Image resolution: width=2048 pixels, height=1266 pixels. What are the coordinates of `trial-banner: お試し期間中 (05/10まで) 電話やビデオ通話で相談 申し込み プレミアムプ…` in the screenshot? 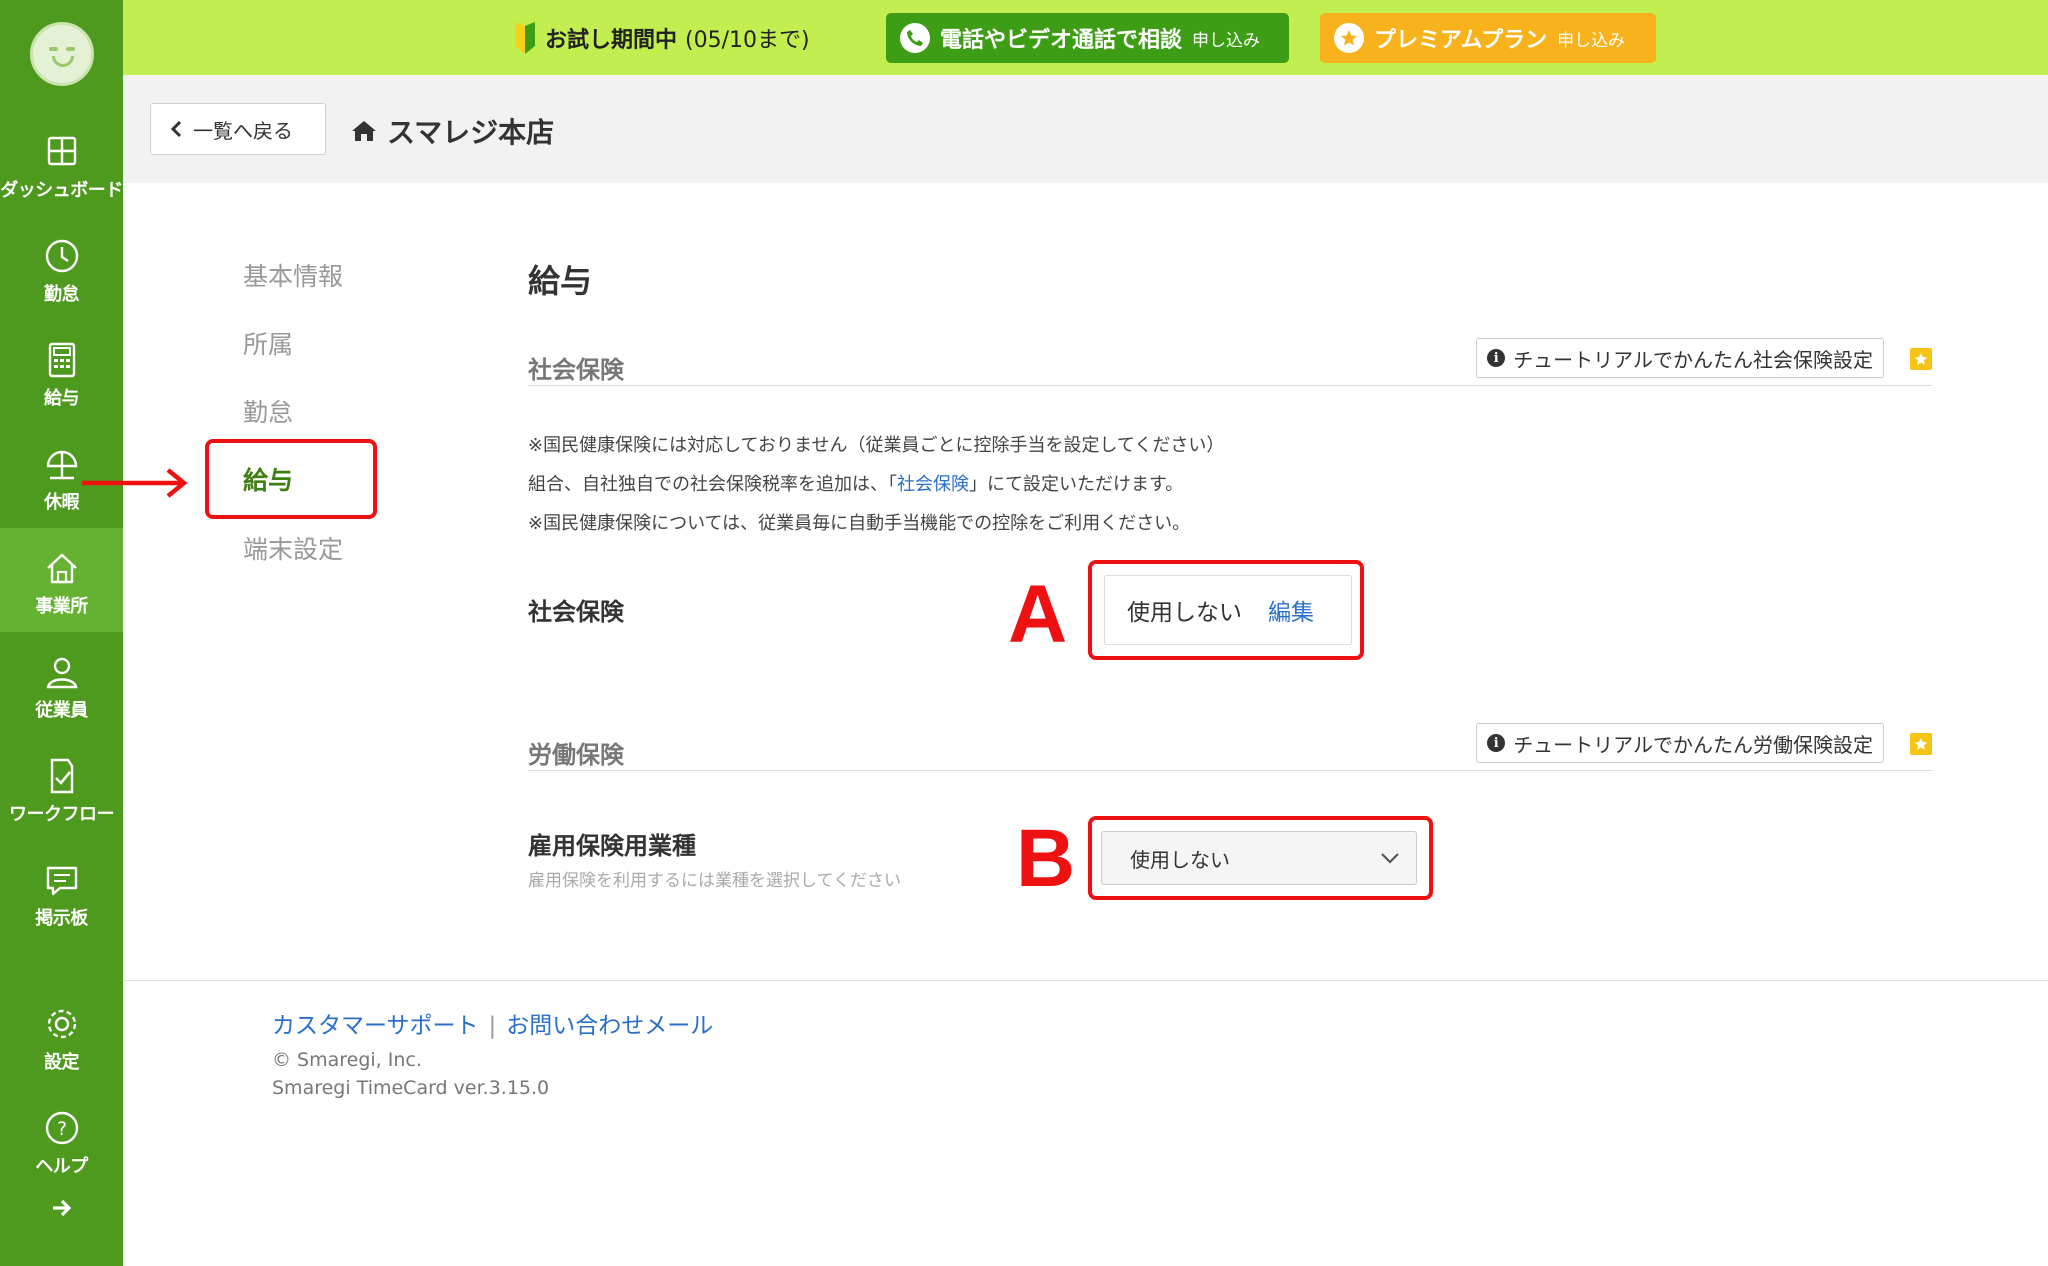 It's located at (1085, 37).